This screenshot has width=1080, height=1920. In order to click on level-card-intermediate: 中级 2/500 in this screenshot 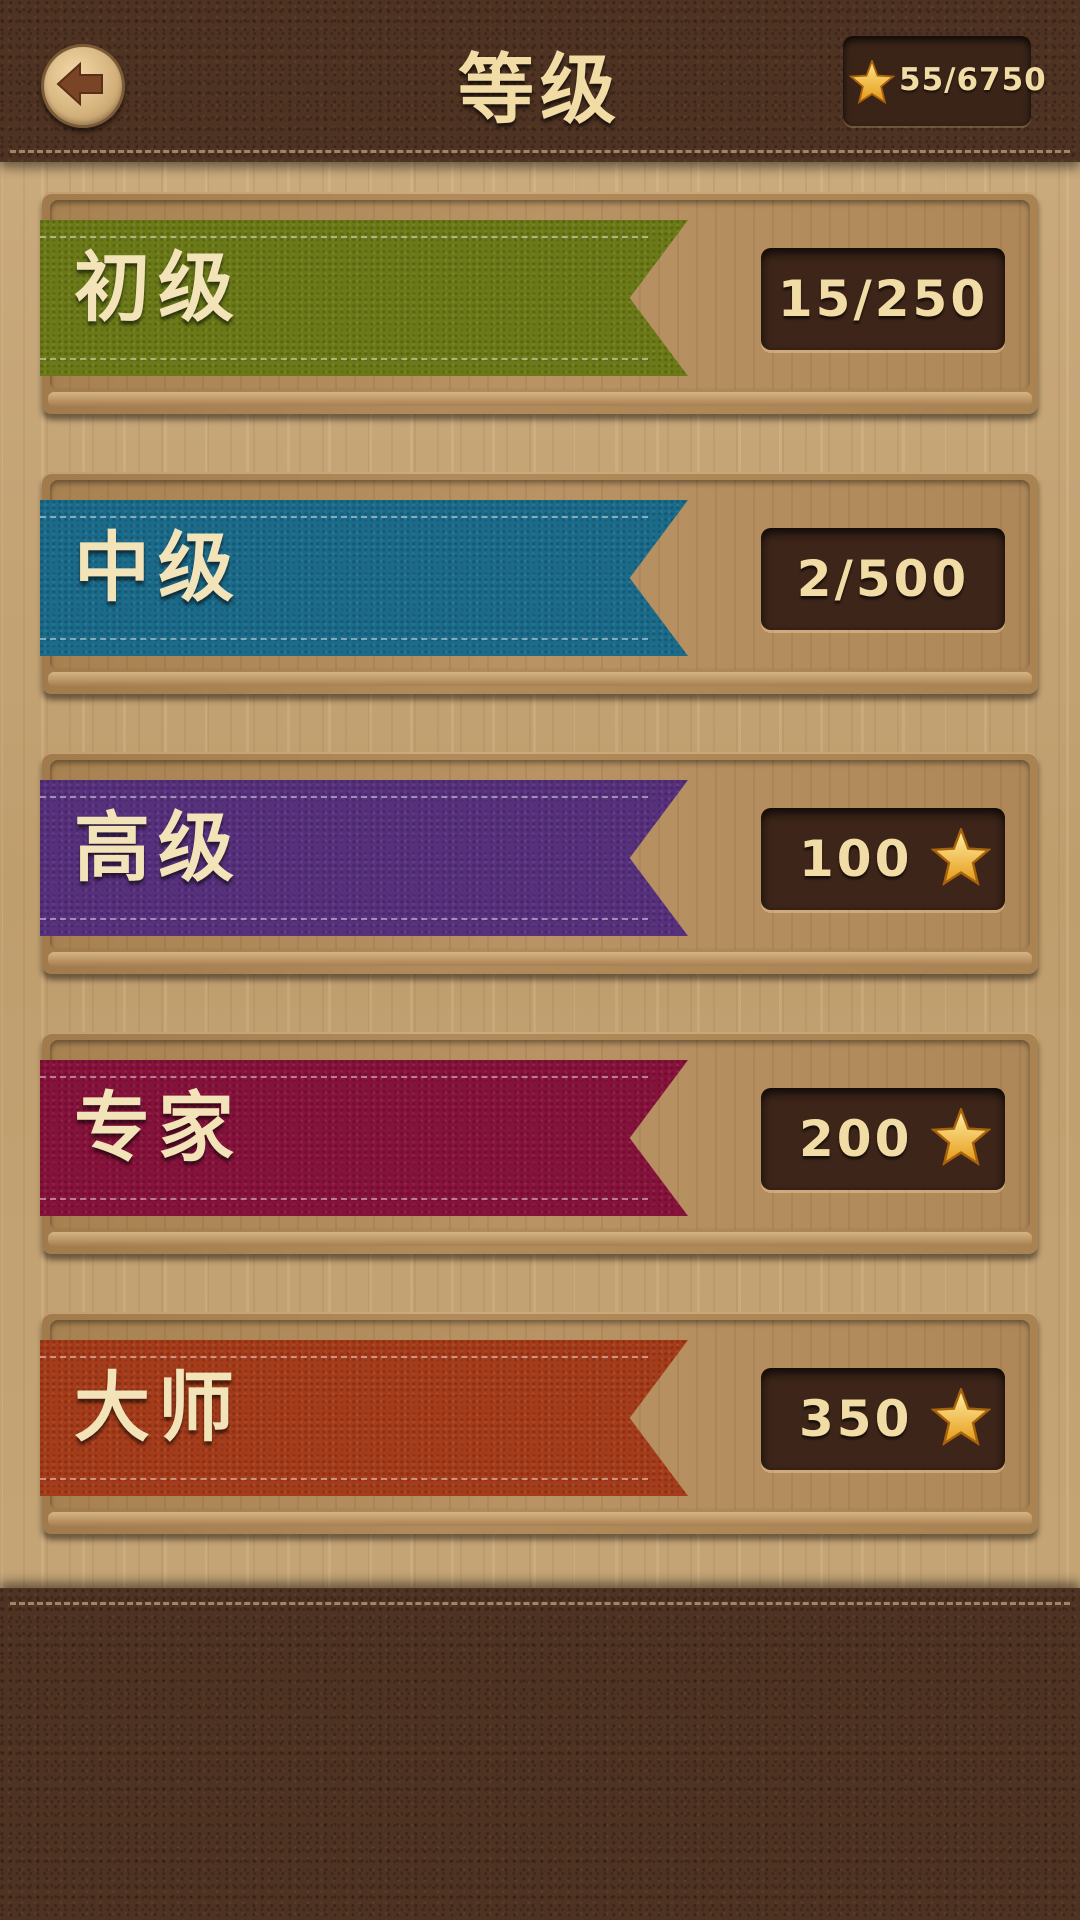, I will do `click(539, 583)`.